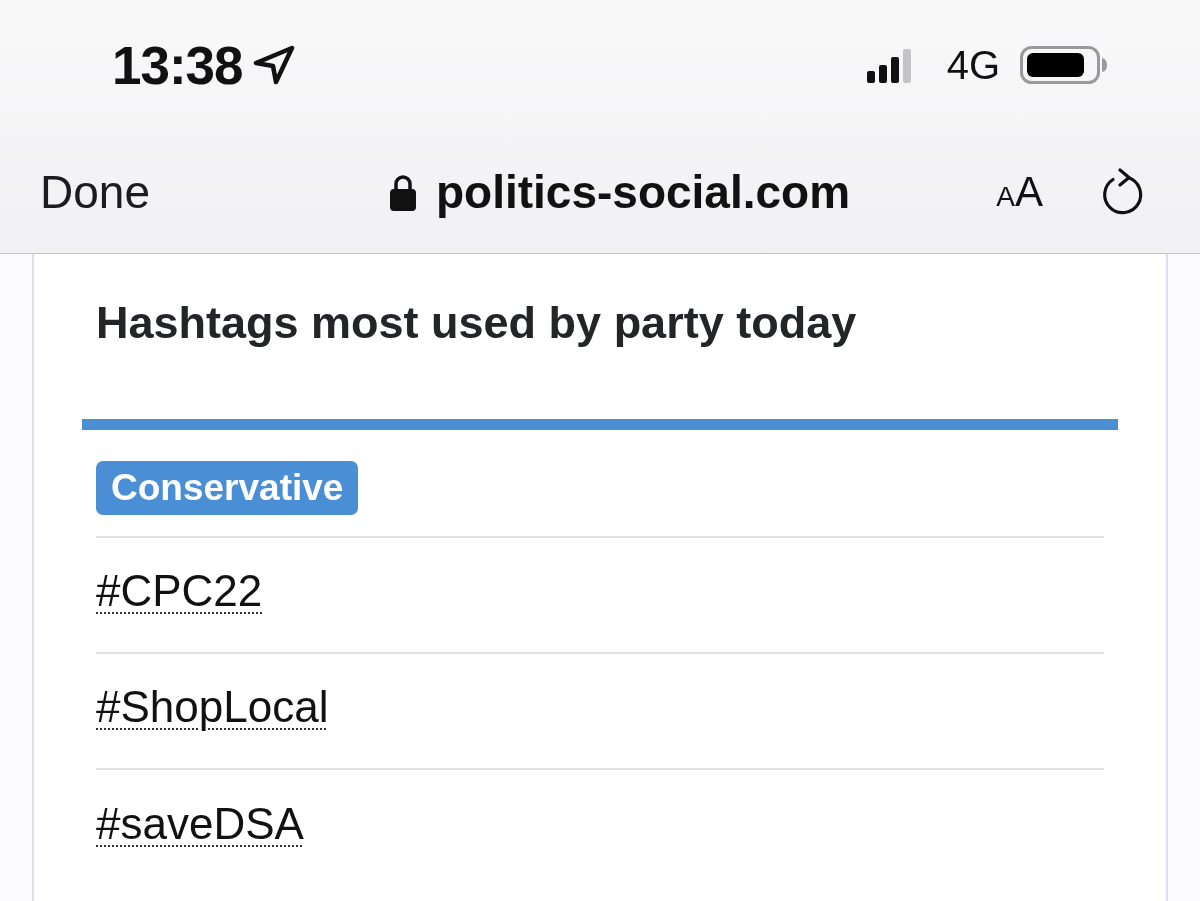 Image resolution: width=1200 pixels, height=901 pixels. What do you see at coordinates (212, 707) in the screenshot?
I see `hashtag-link: #ShopLocal` at bounding box center [212, 707].